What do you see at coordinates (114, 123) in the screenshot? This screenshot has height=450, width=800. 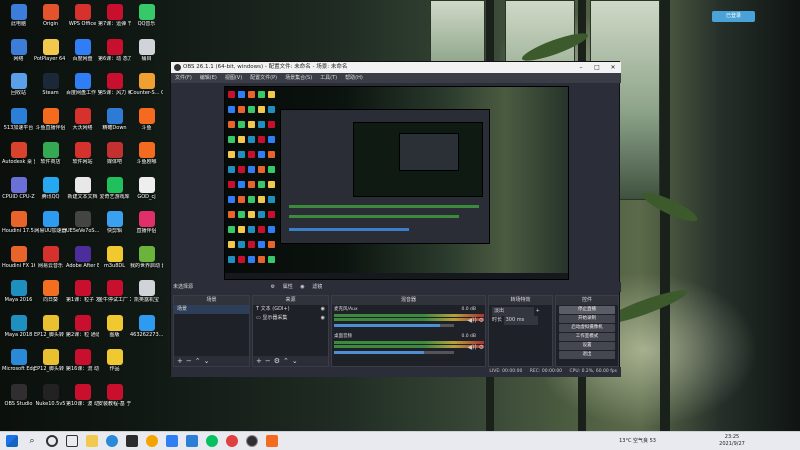 I see `desktop-icon: 精確Down` at bounding box center [114, 123].